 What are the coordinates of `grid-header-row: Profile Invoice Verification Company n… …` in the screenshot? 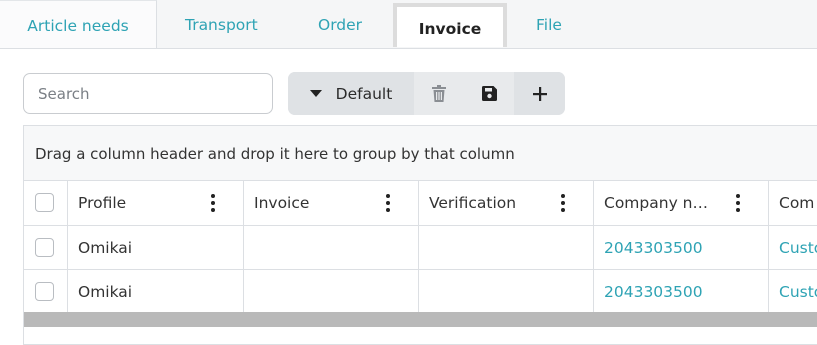 It's located at (420, 203).